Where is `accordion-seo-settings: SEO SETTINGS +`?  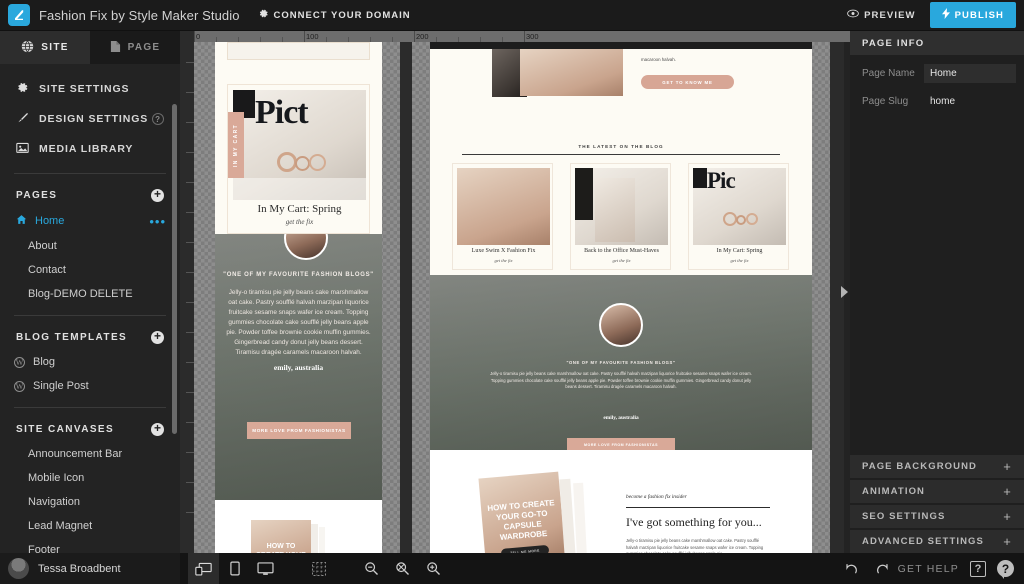
accordion-seo-settings: SEO SETTINGS + is located at coordinates (937, 516).